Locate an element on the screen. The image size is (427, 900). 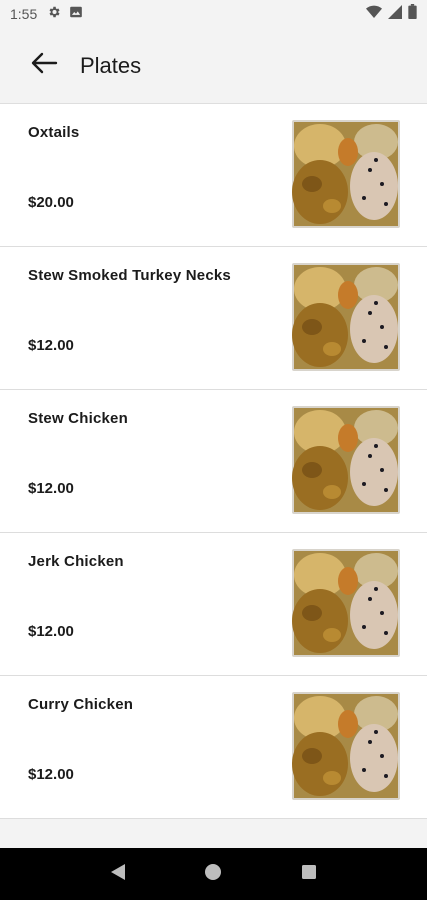
item-name: Jerk Chicken is located at coordinates (76, 561).